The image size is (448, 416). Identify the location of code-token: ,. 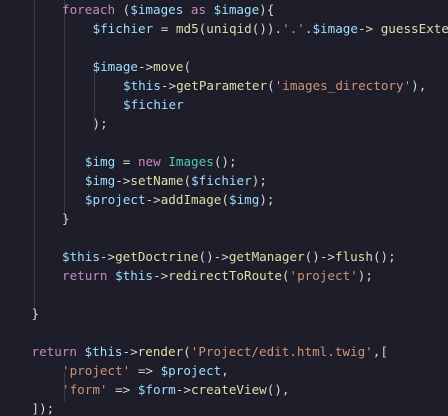
(225, 370).